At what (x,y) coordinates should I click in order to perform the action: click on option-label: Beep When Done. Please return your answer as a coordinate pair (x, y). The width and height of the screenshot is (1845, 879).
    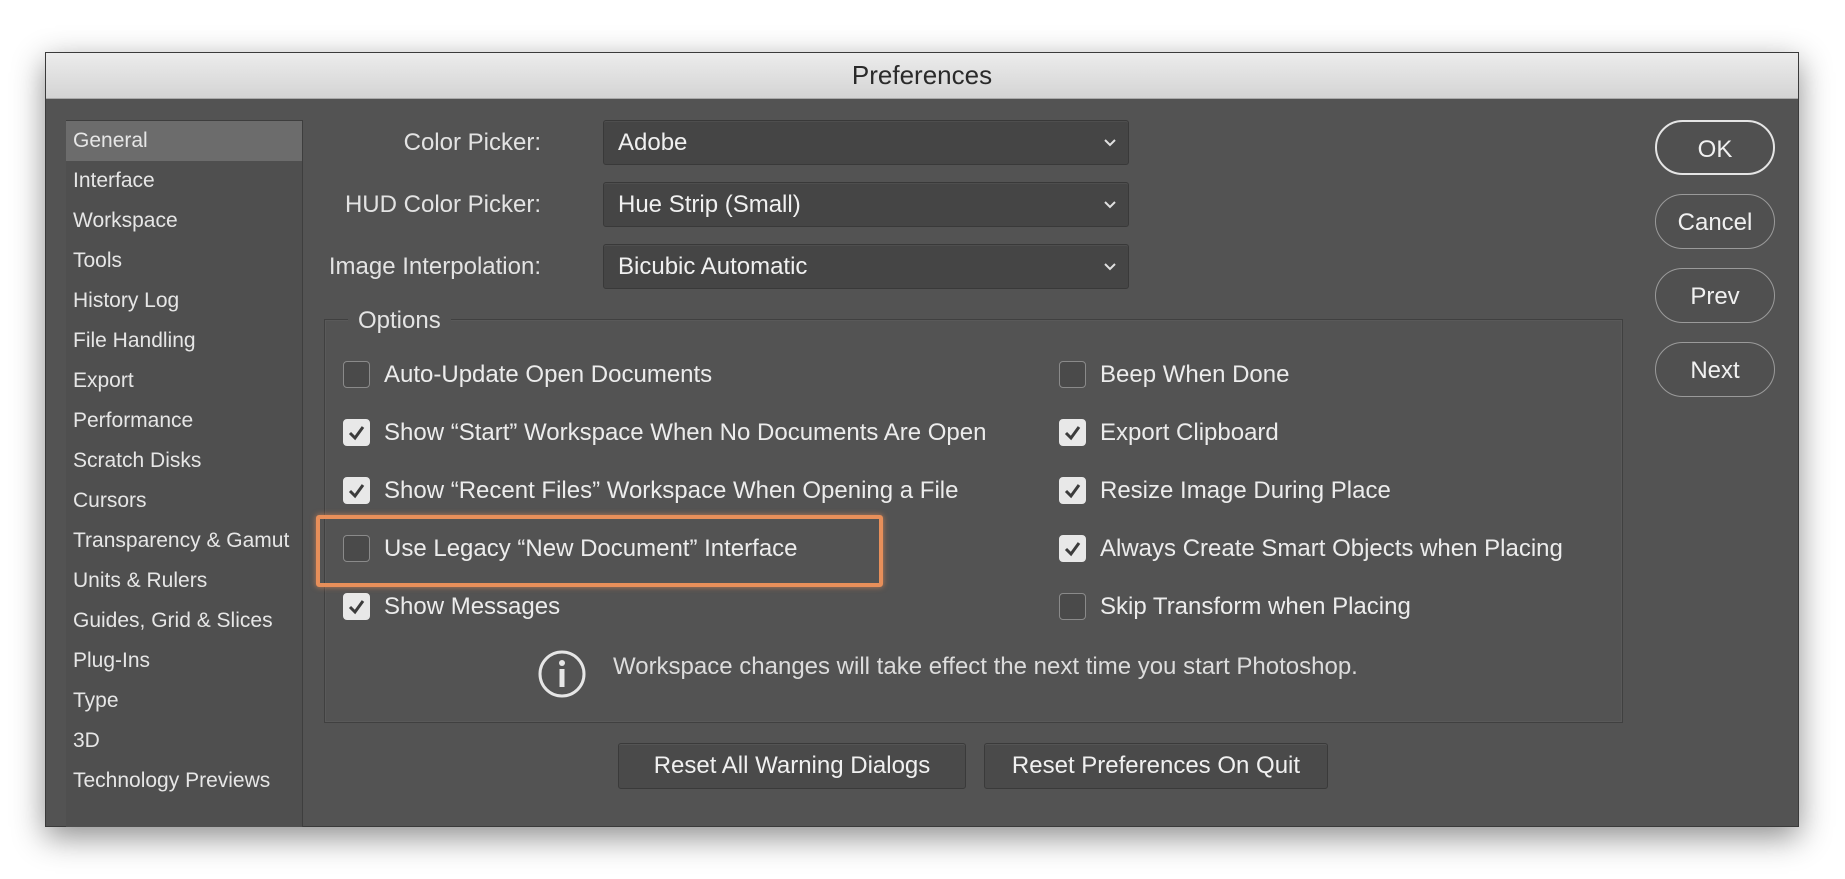
    Looking at the image, I should click on (1195, 374).